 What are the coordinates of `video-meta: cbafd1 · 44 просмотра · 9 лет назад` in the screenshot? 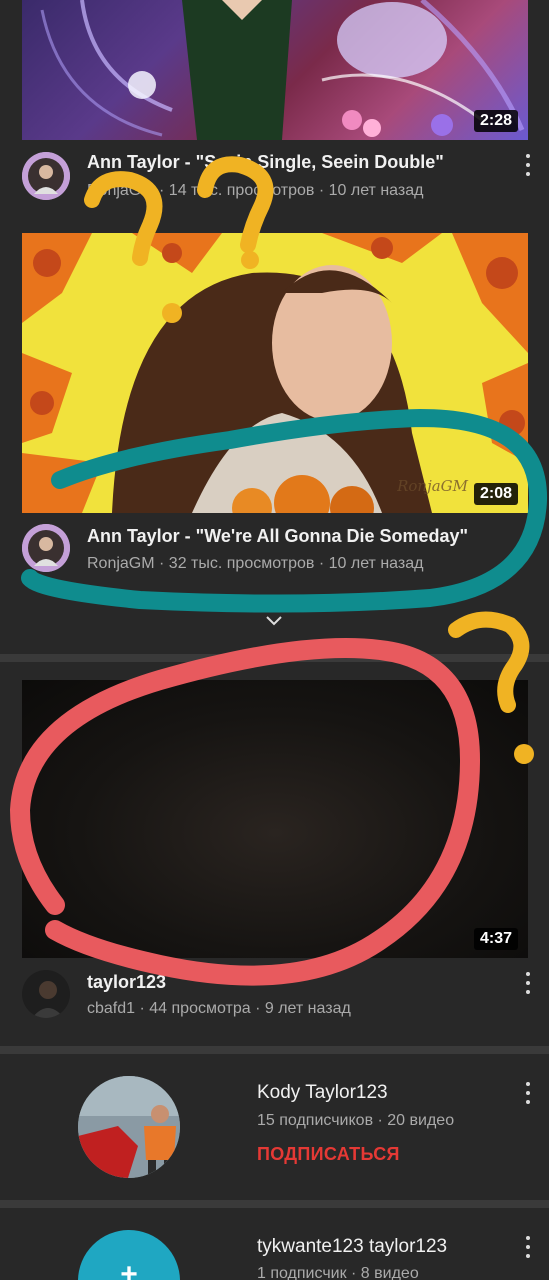 It's located at (219, 1008).